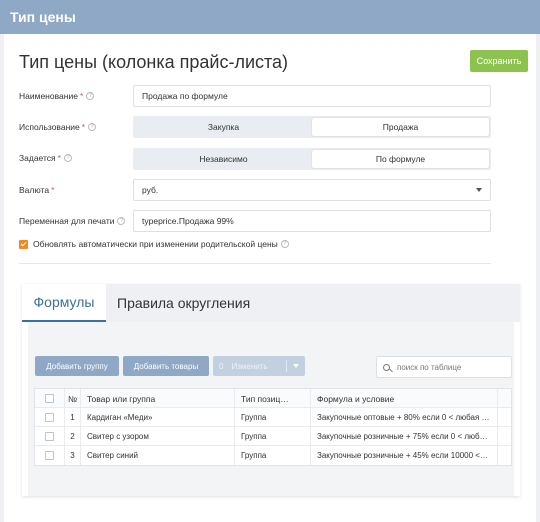  I want to click on col-item: Товар или группа, so click(158, 398).